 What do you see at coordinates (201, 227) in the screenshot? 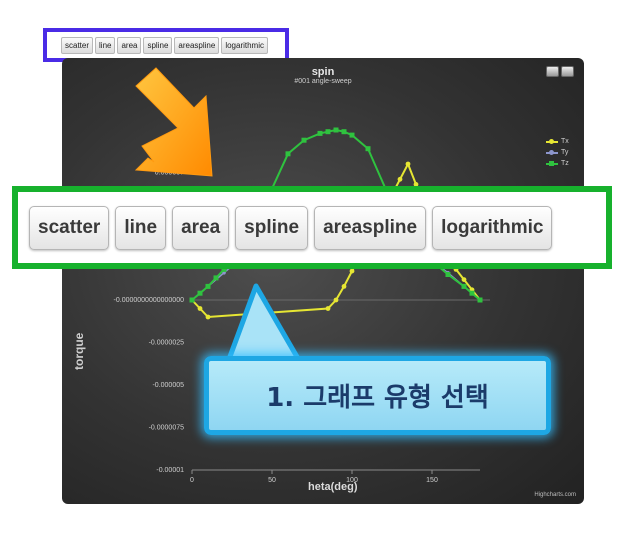
I see `area-button-zoom: area` at bounding box center [201, 227].